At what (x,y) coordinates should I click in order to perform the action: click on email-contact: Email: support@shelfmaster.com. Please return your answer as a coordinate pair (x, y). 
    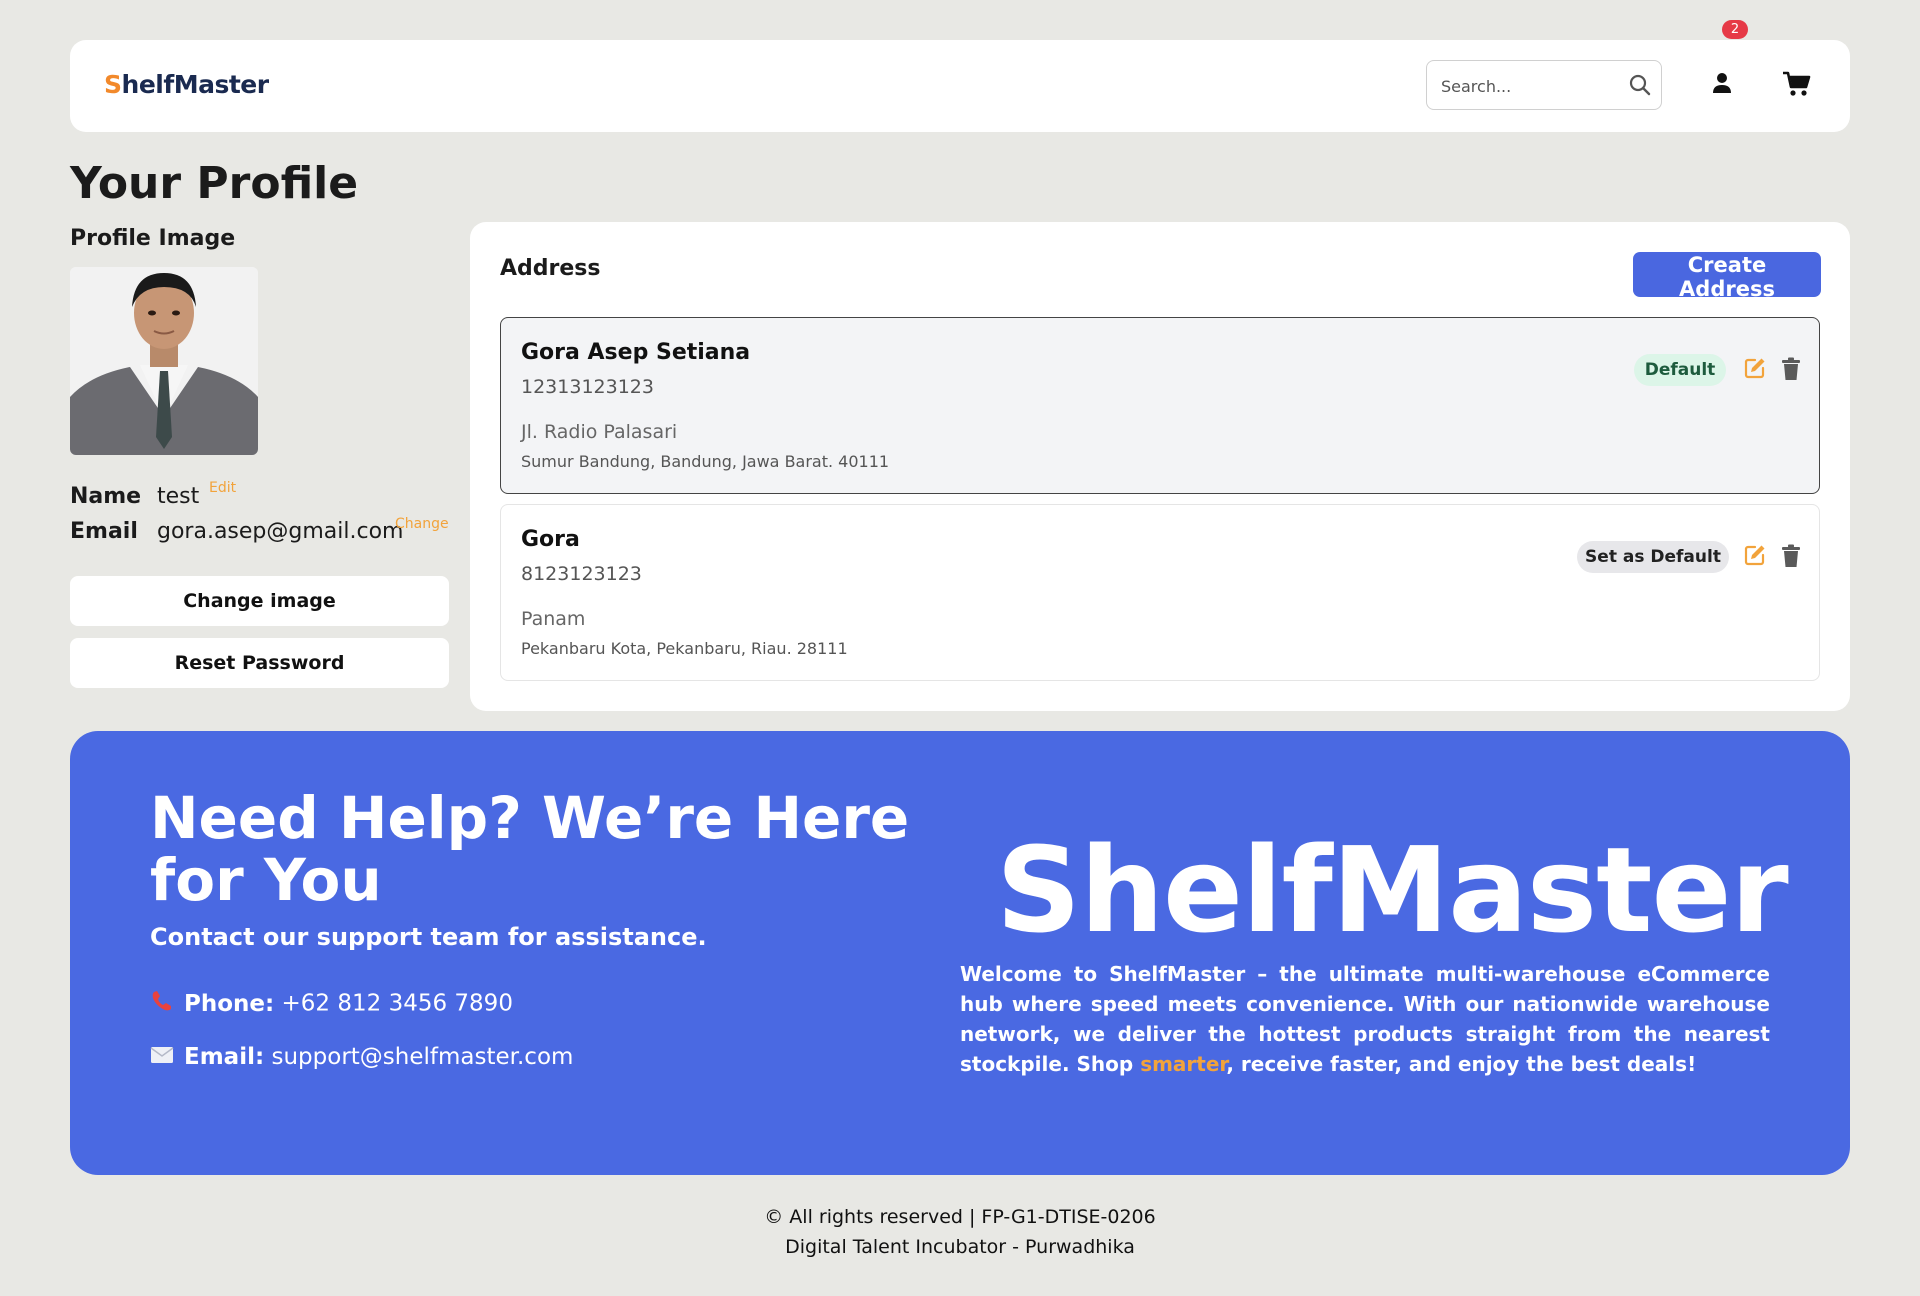
    Looking at the image, I should click on (361, 1057).